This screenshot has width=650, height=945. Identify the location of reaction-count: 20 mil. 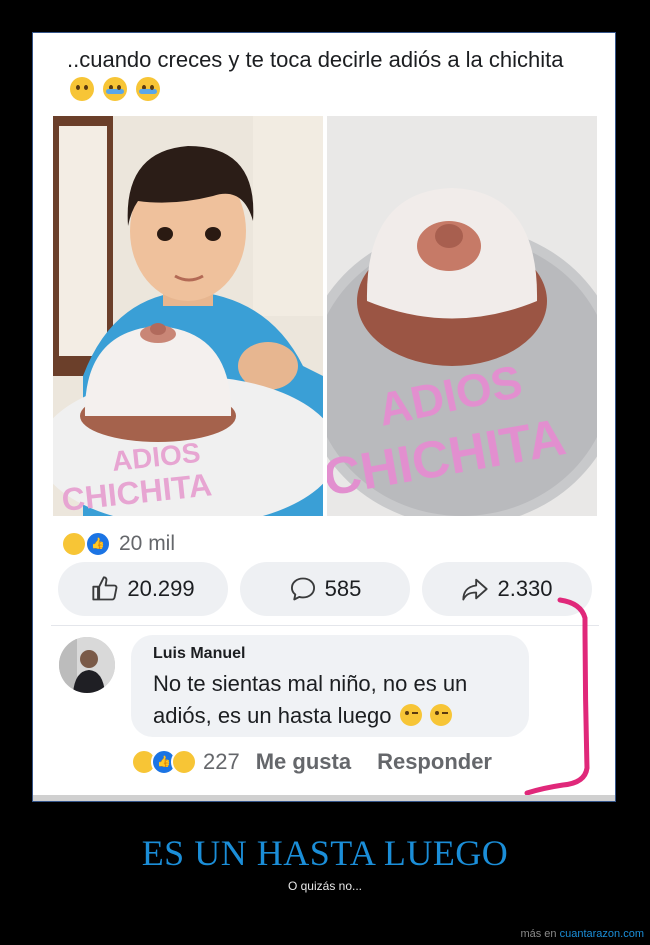
(147, 543).